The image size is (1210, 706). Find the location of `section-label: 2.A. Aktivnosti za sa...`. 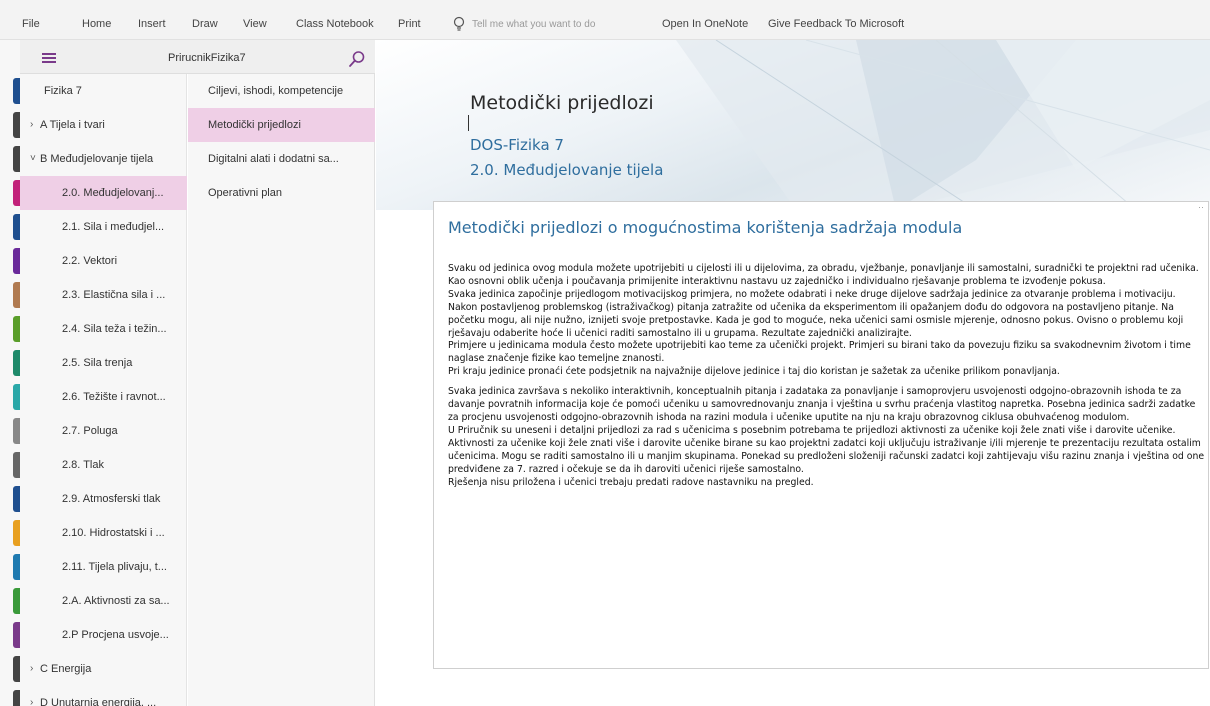

section-label: 2.A. Aktivnosti za sa... is located at coordinates (116, 601).